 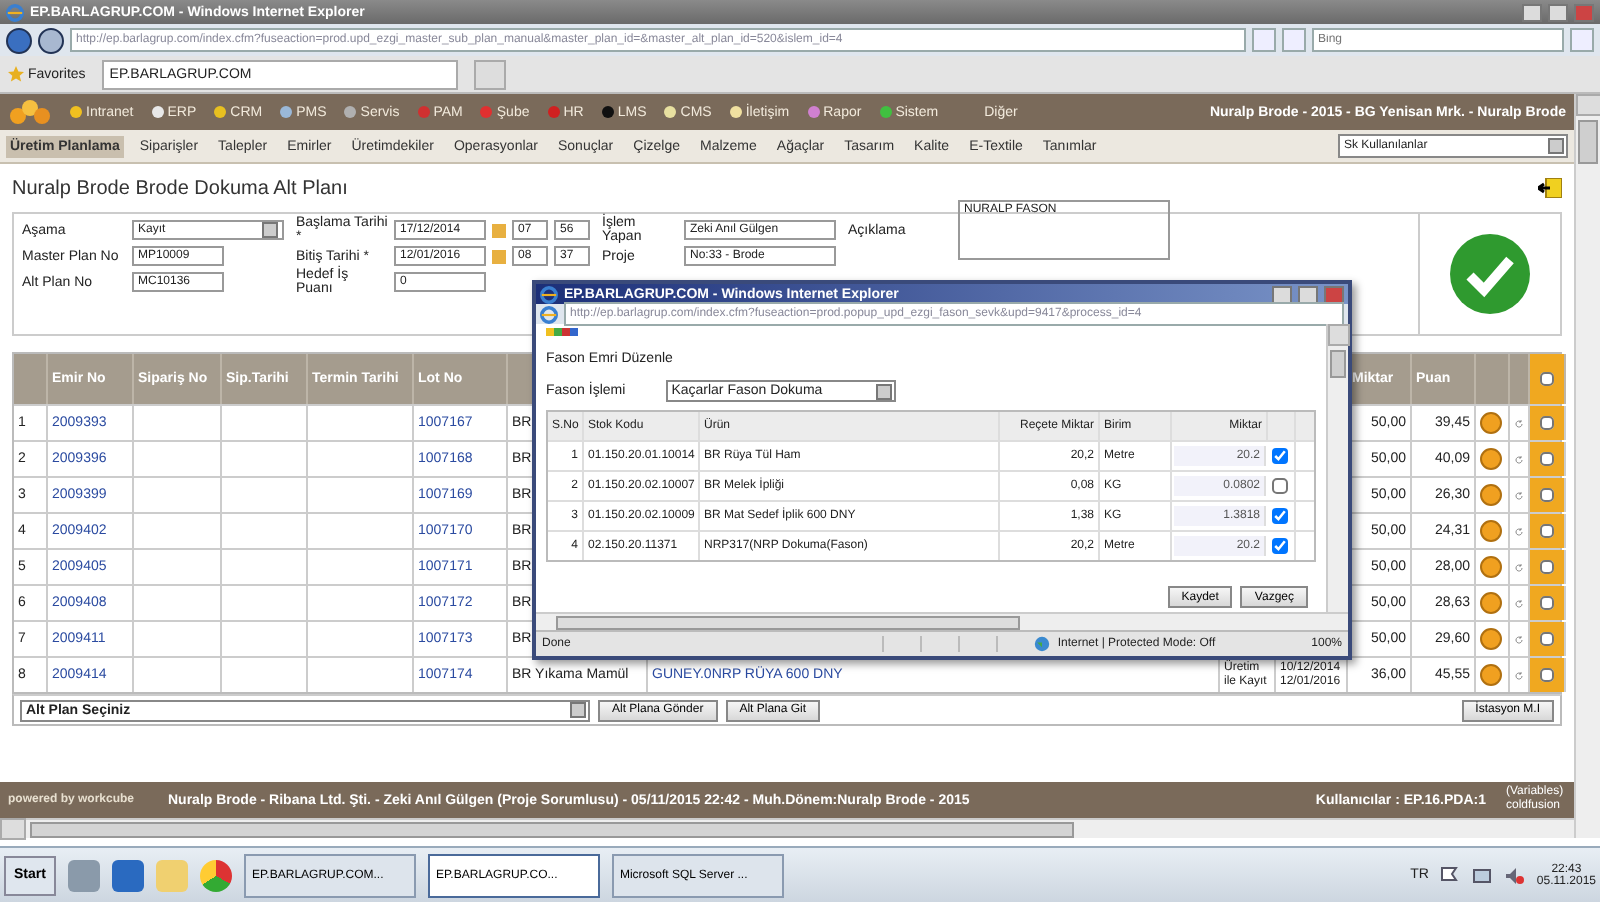 I want to click on star-icon, so click(x=16, y=74).